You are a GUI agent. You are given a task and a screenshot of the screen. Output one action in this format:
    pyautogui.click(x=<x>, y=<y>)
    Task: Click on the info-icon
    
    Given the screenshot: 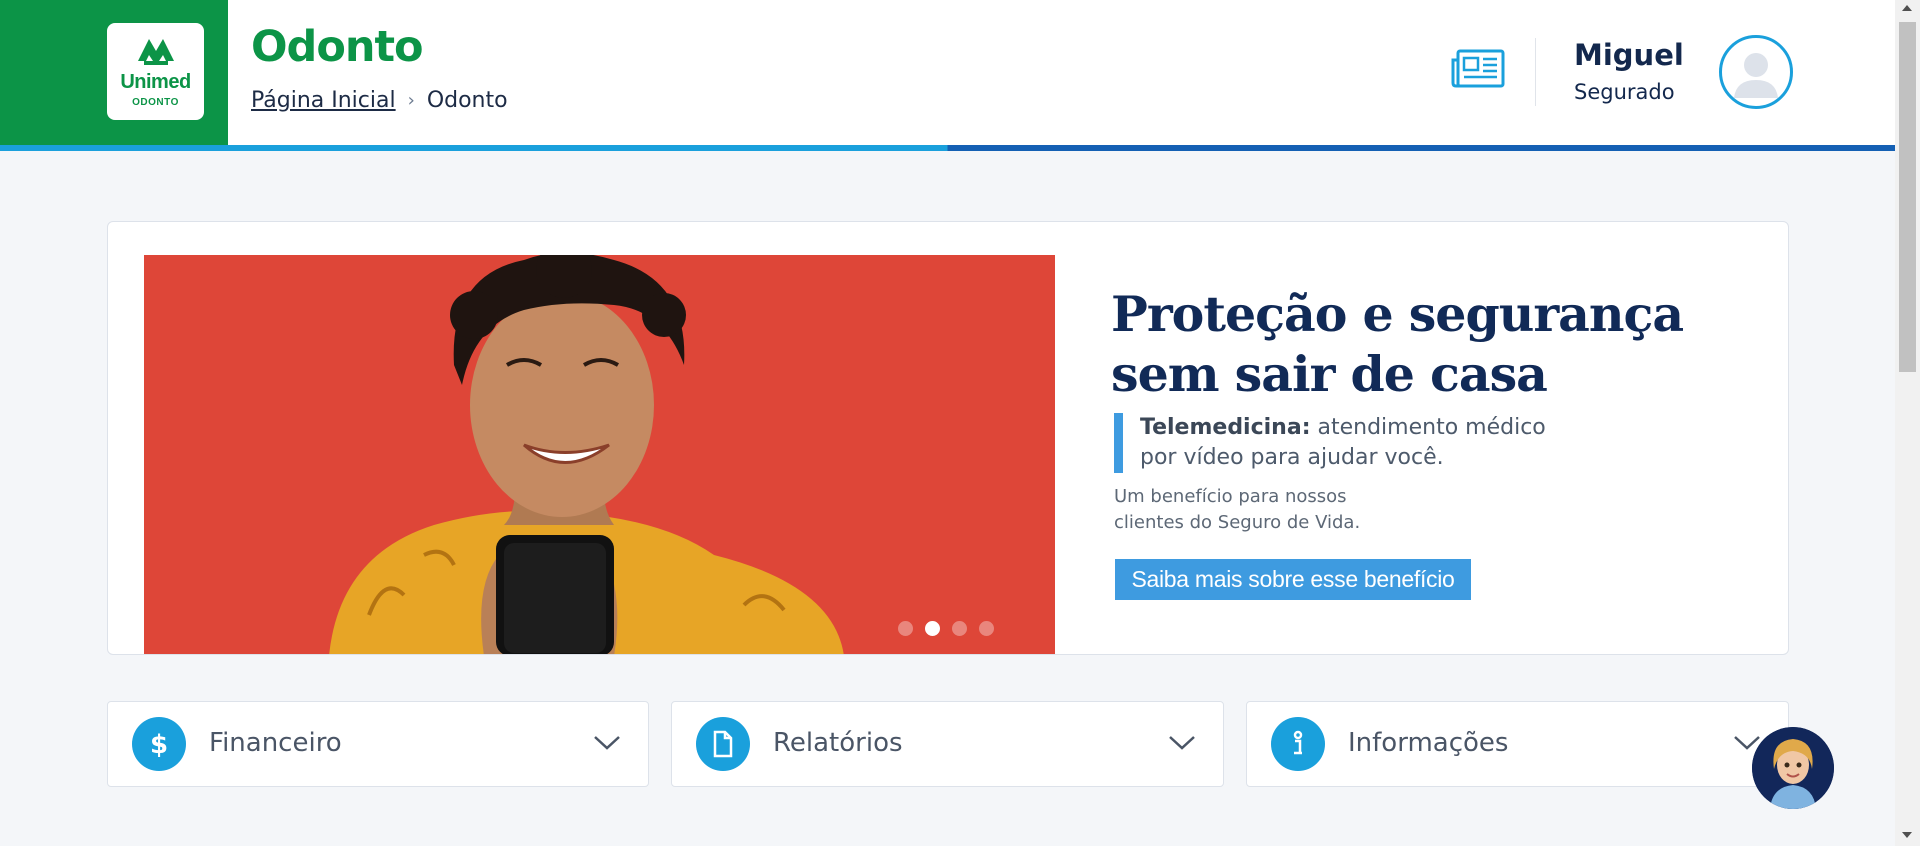 What is the action you would take?
    pyautogui.click(x=1298, y=744)
    